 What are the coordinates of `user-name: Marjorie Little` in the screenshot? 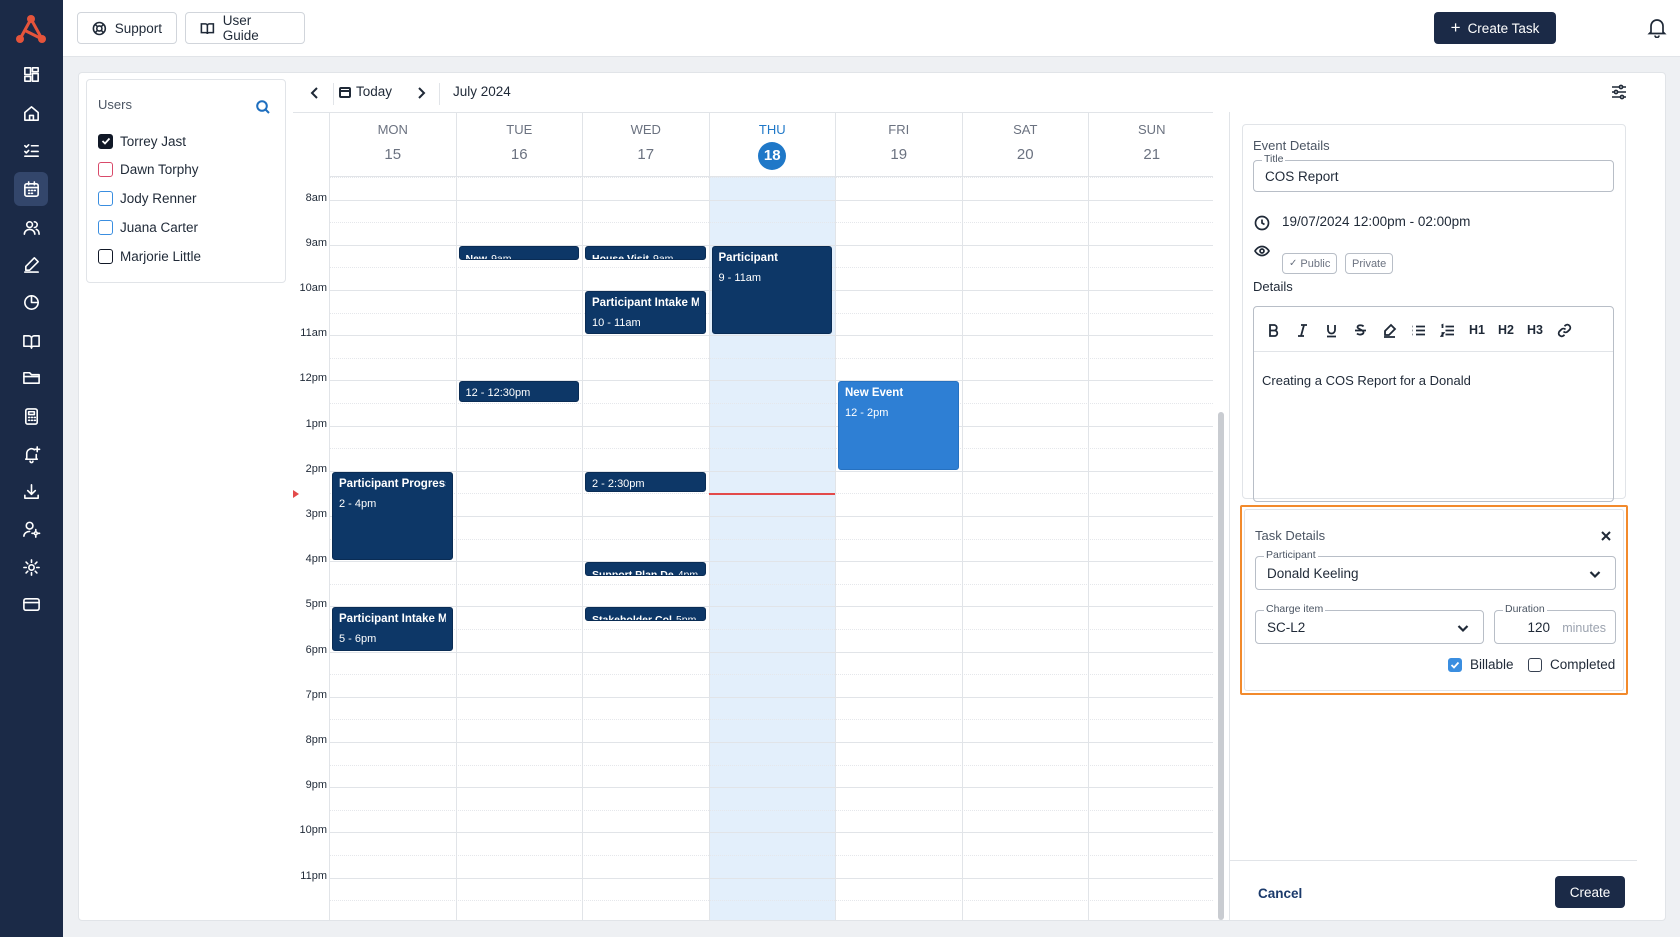 It's located at (161, 256).